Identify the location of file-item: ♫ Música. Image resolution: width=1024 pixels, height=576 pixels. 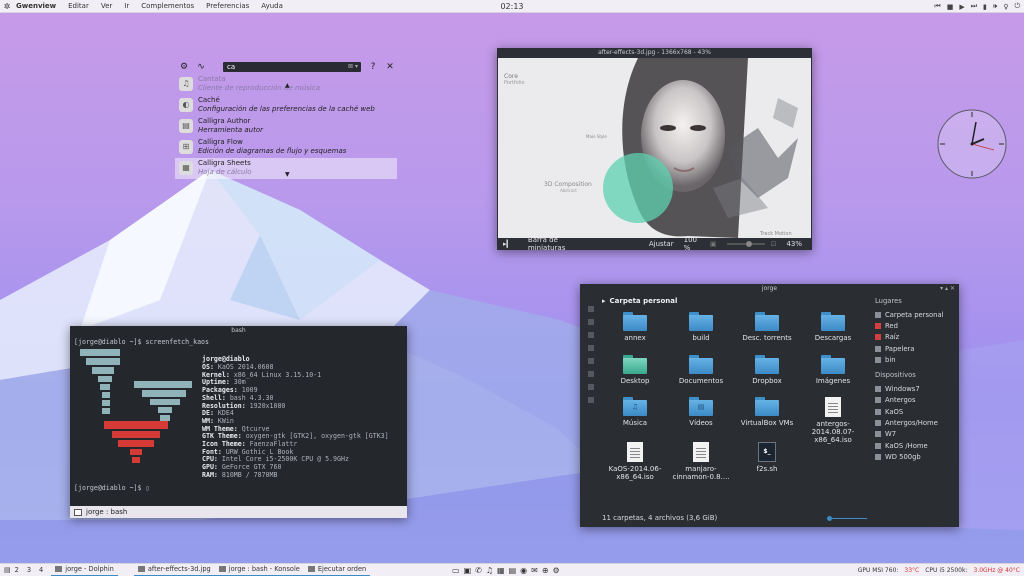
(635, 412).